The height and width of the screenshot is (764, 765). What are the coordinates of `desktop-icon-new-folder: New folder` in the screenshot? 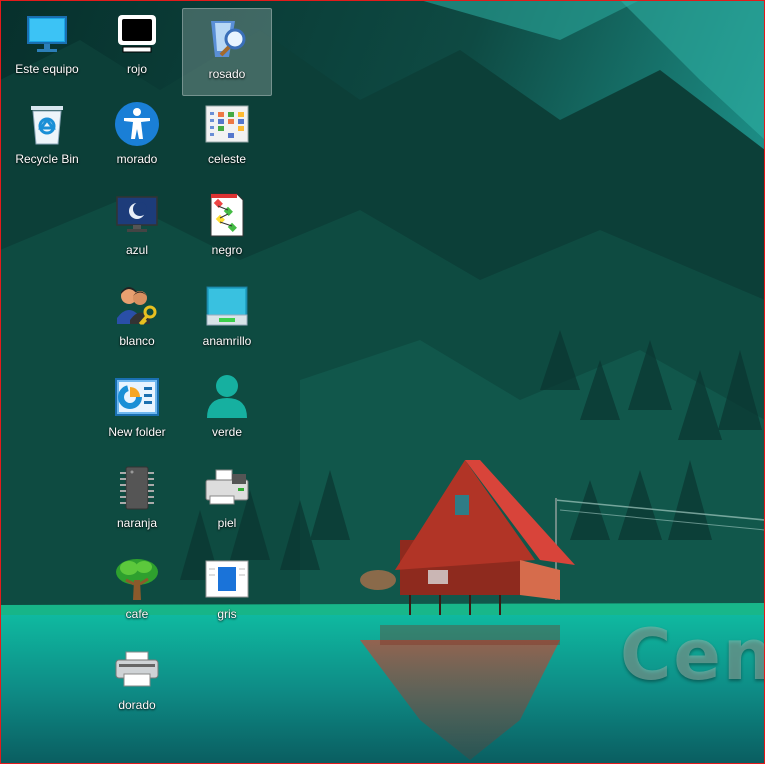 It's located at (137, 411).